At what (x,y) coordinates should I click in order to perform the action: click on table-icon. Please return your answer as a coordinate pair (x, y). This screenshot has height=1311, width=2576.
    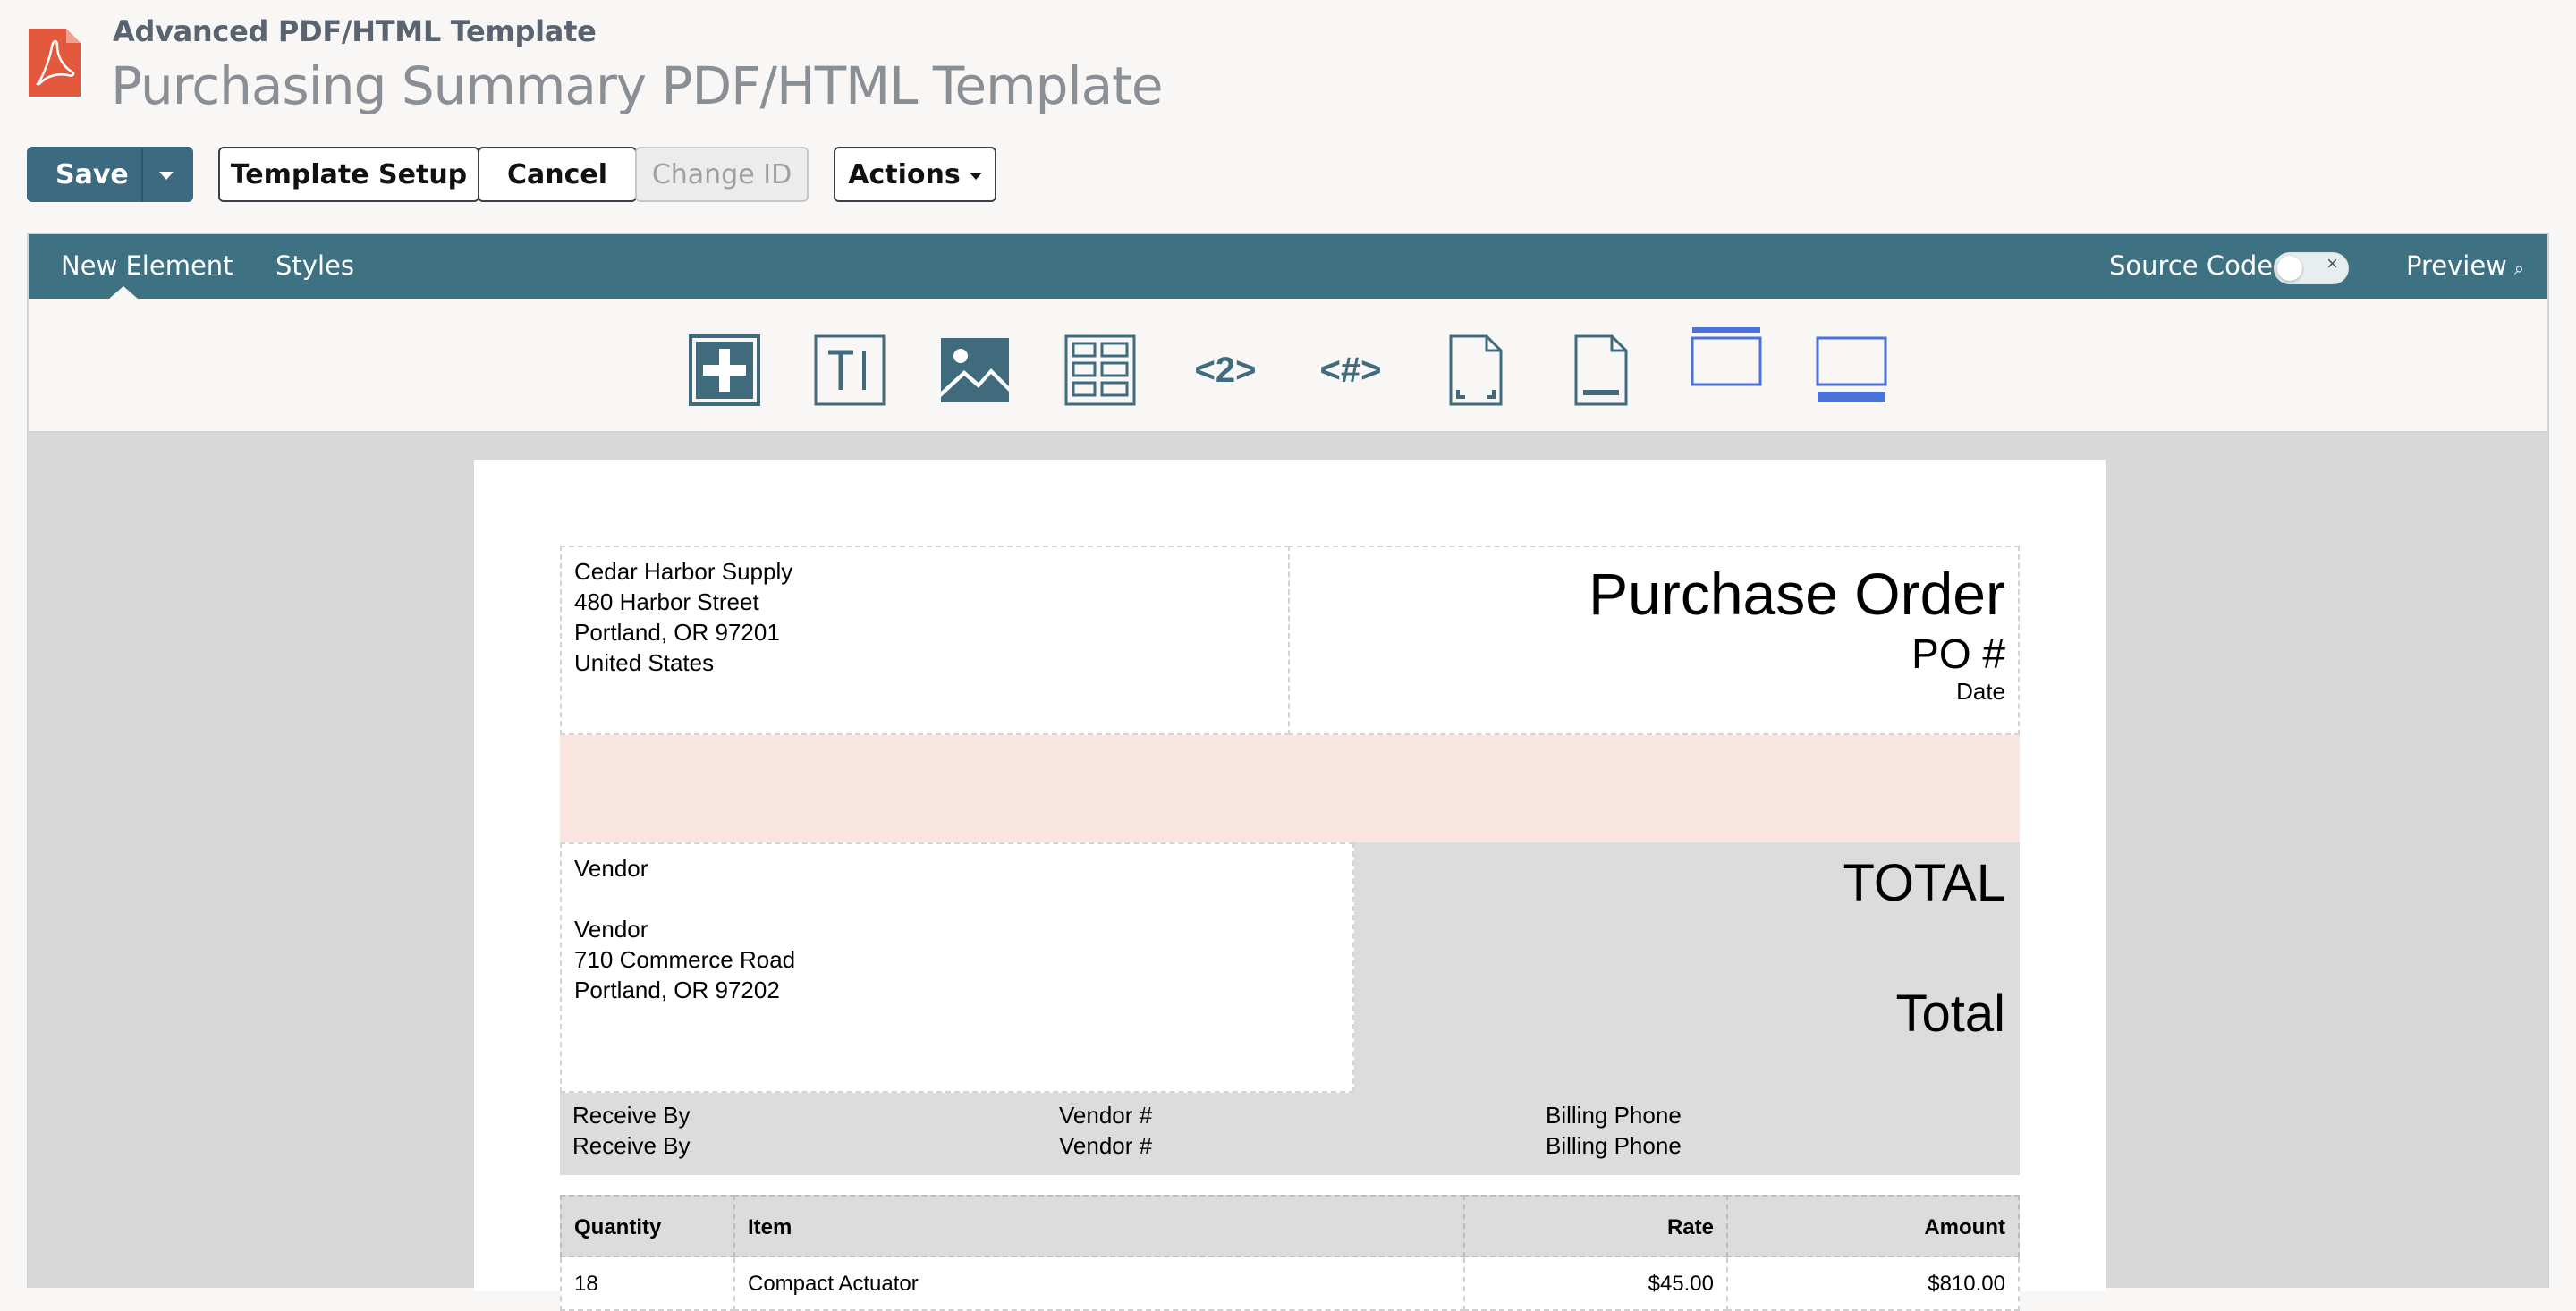
    Looking at the image, I should click on (1100, 370).